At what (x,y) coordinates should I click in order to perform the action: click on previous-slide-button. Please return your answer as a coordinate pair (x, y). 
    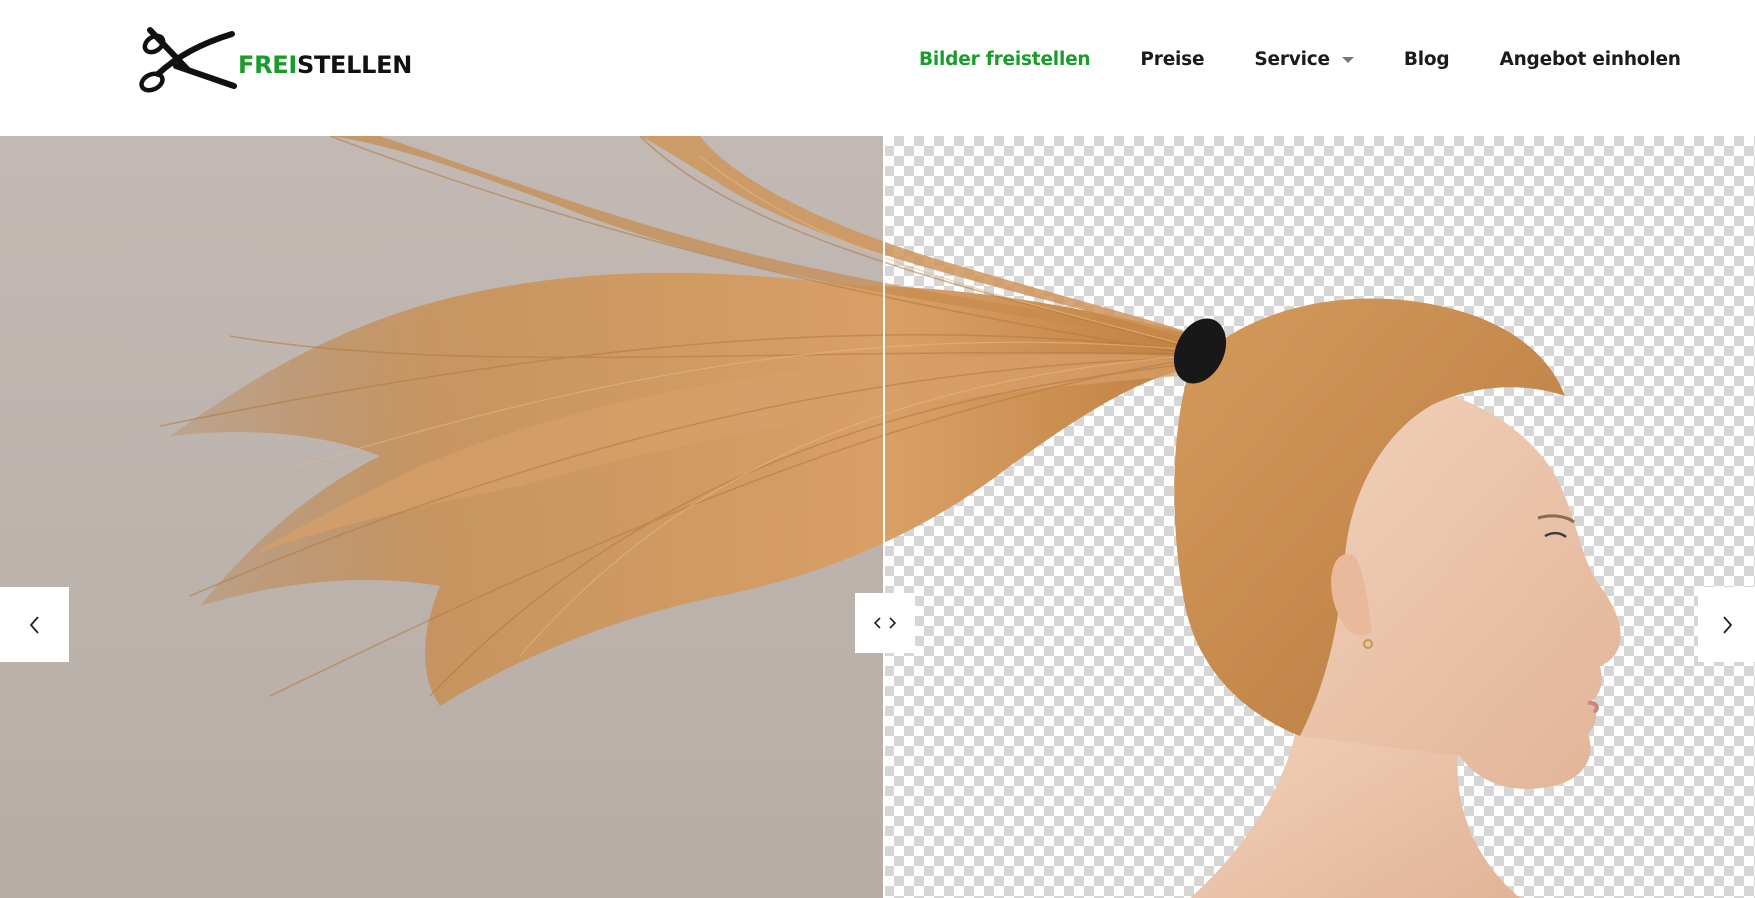
    Looking at the image, I should click on (34, 624).